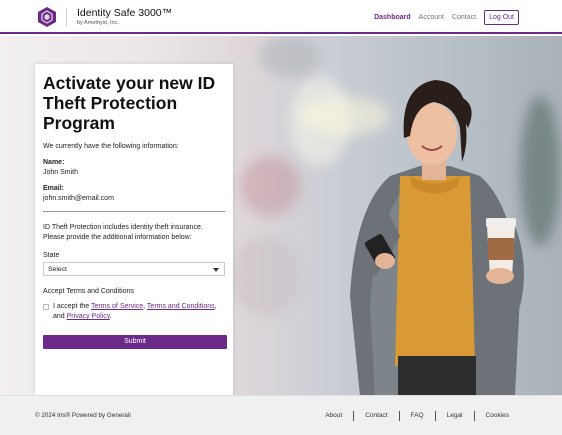 The width and height of the screenshot is (562, 435). What do you see at coordinates (54, 188) in the screenshot?
I see `email-label: Email:` at bounding box center [54, 188].